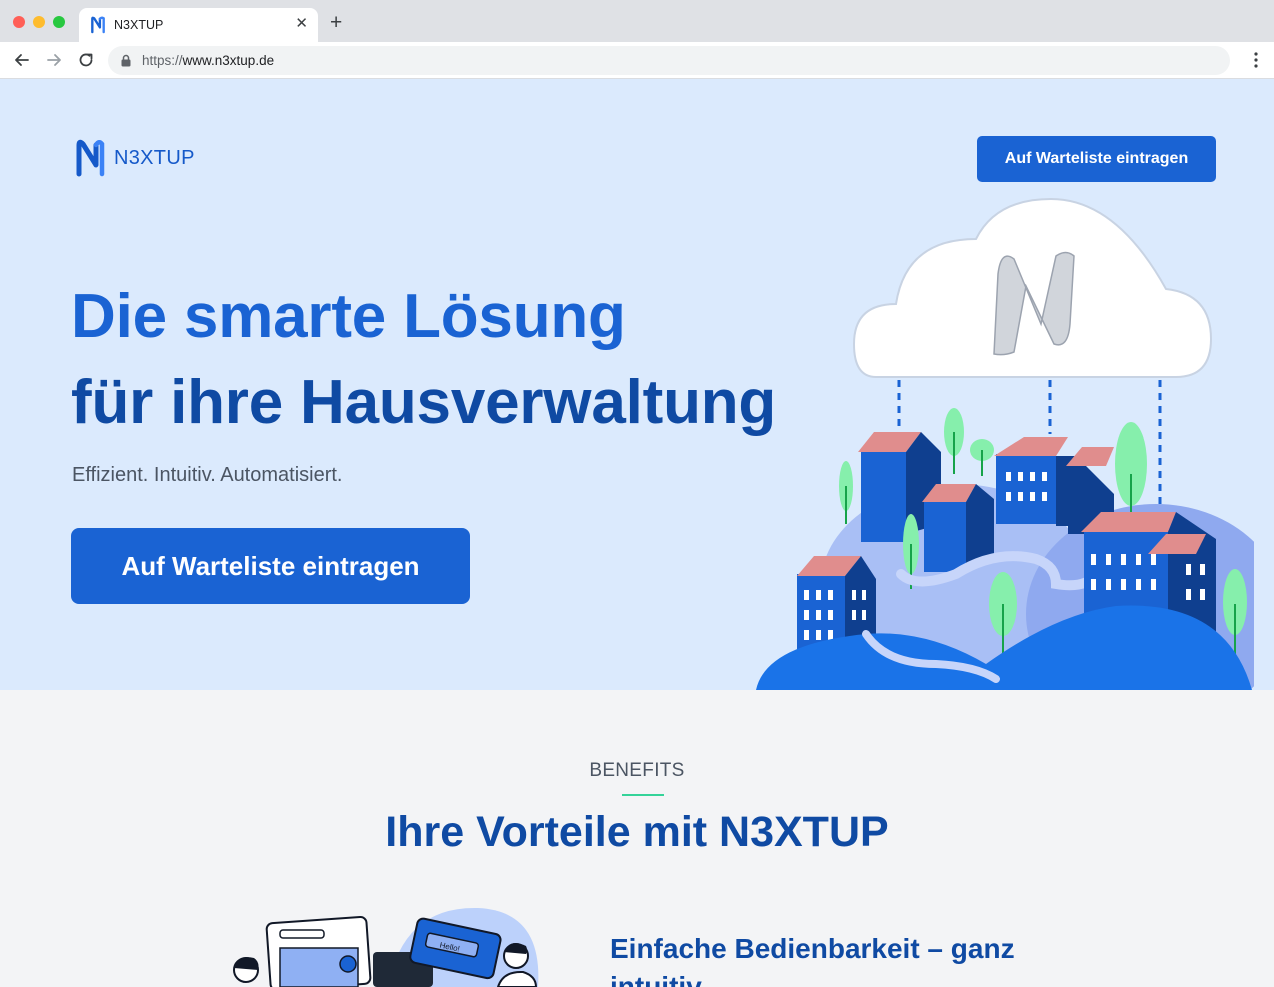 The height and width of the screenshot is (987, 1274). What do you see at coordinates (54, 60) in the screenshot?
I see `forward-arrow-icon` at bounding box center [54, 60].